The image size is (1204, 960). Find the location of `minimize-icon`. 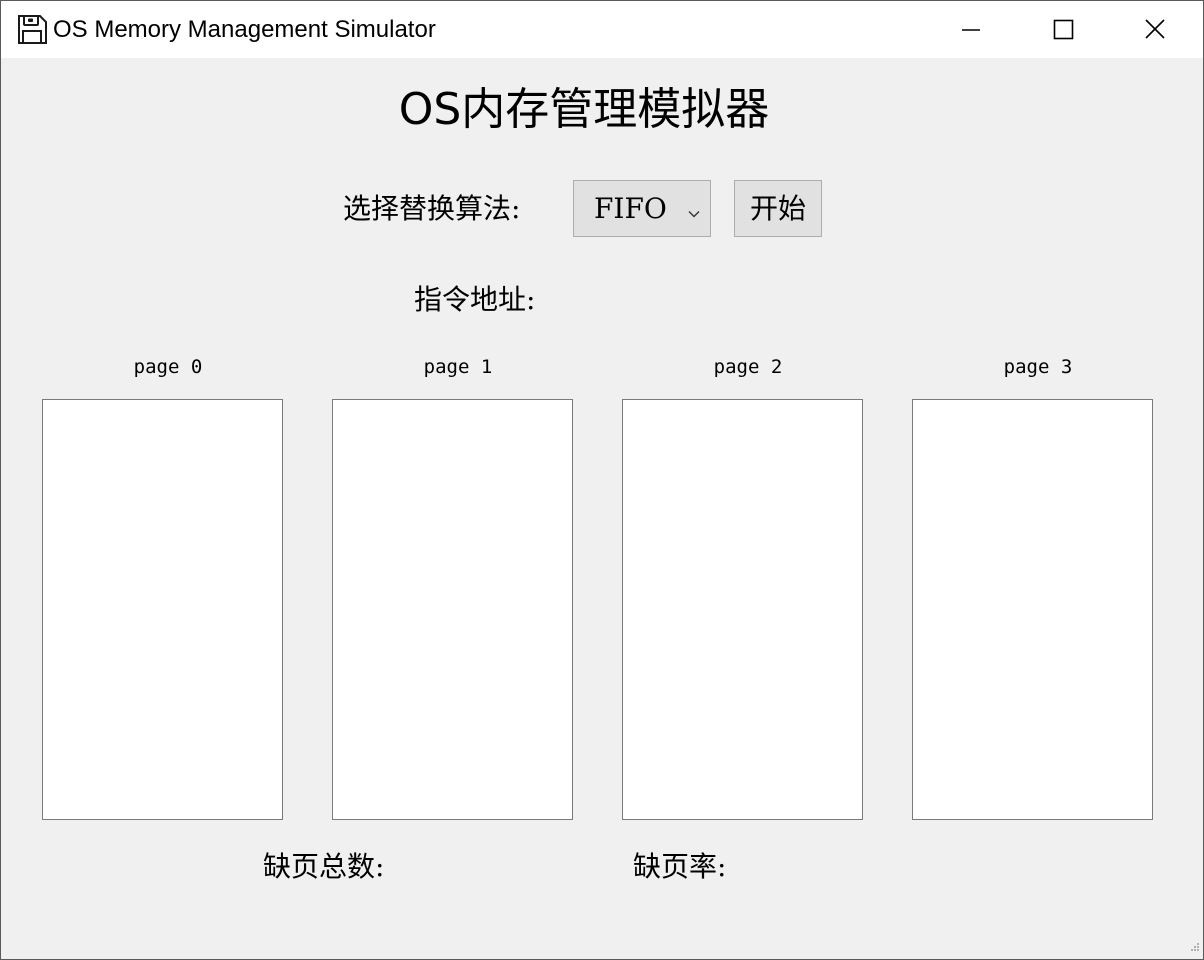

minimize-icon is located at coordinates (971, 30).